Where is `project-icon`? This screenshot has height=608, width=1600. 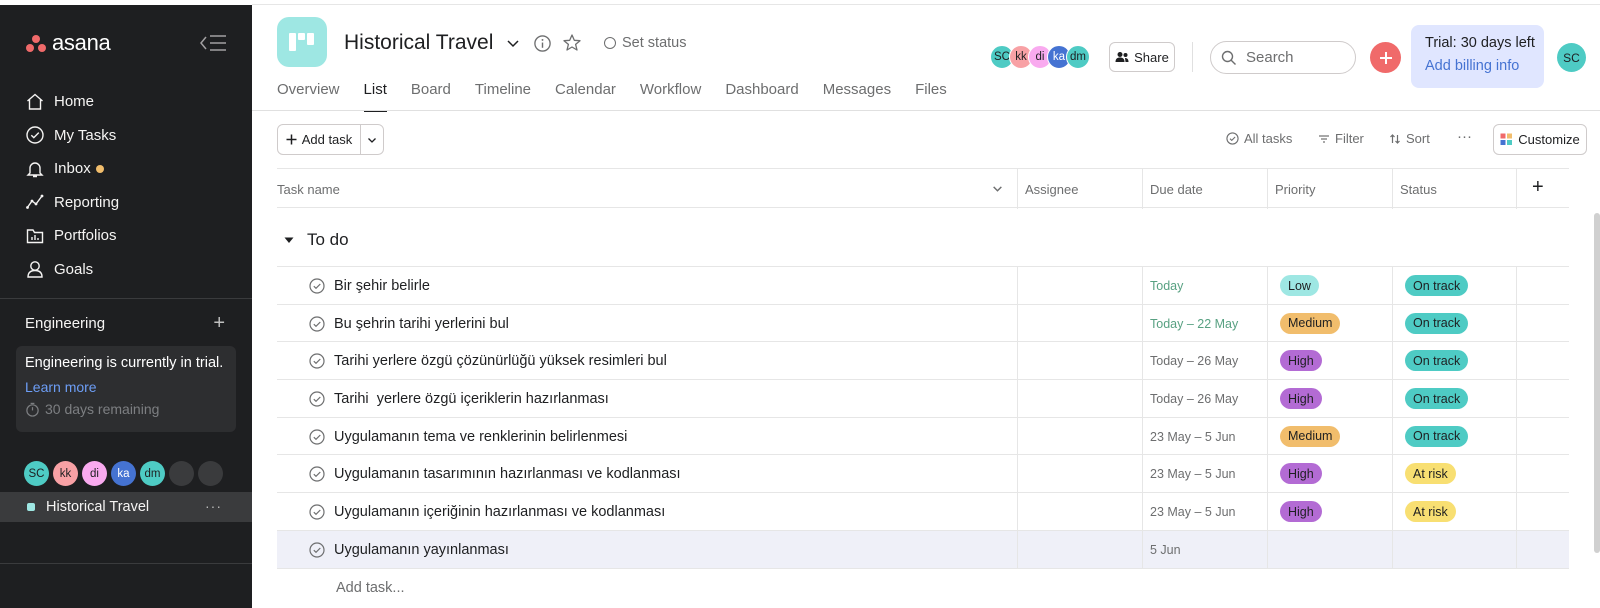
project-icon is located at coordinates (302, 42).